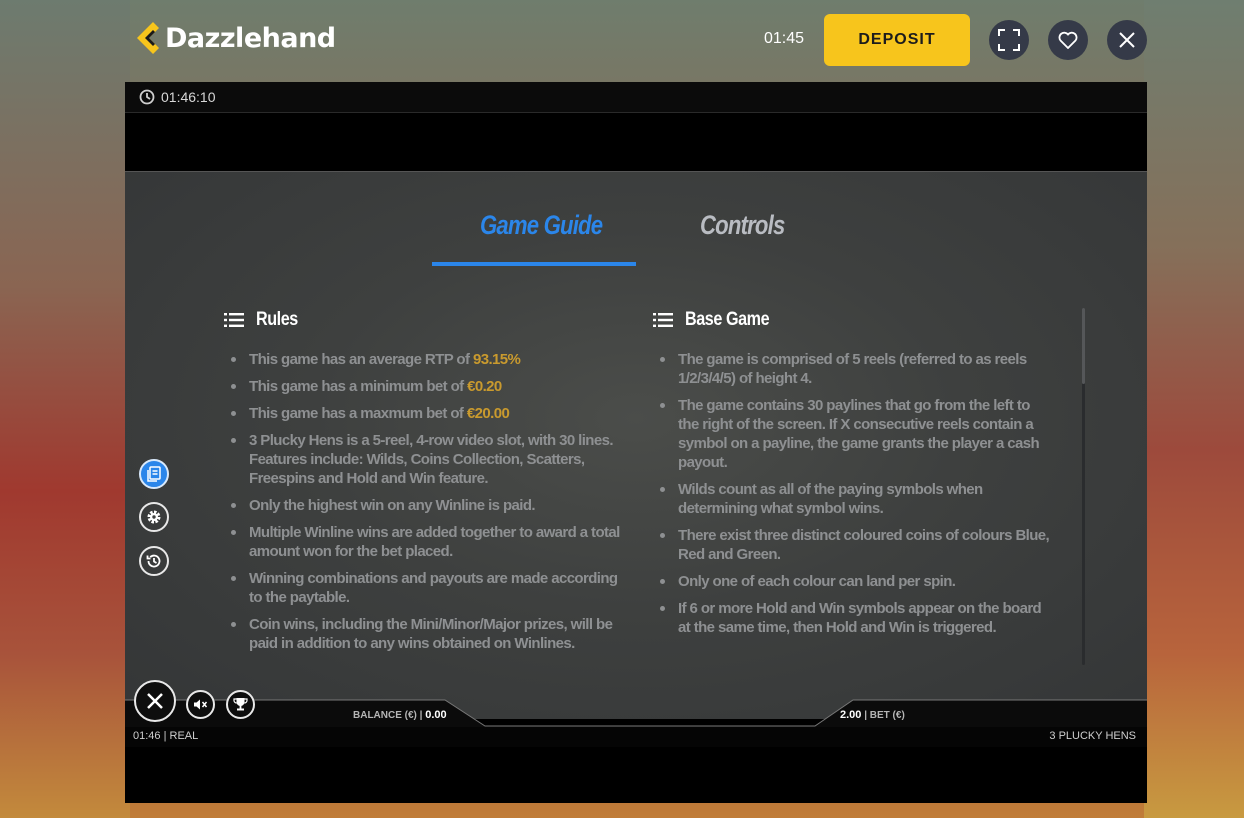 This screenshot has height=818, width=1244. What do you see at coordinates (1083, 486) in the screenshot?
I see `scrollbar` at bounding box center [1083, 486].